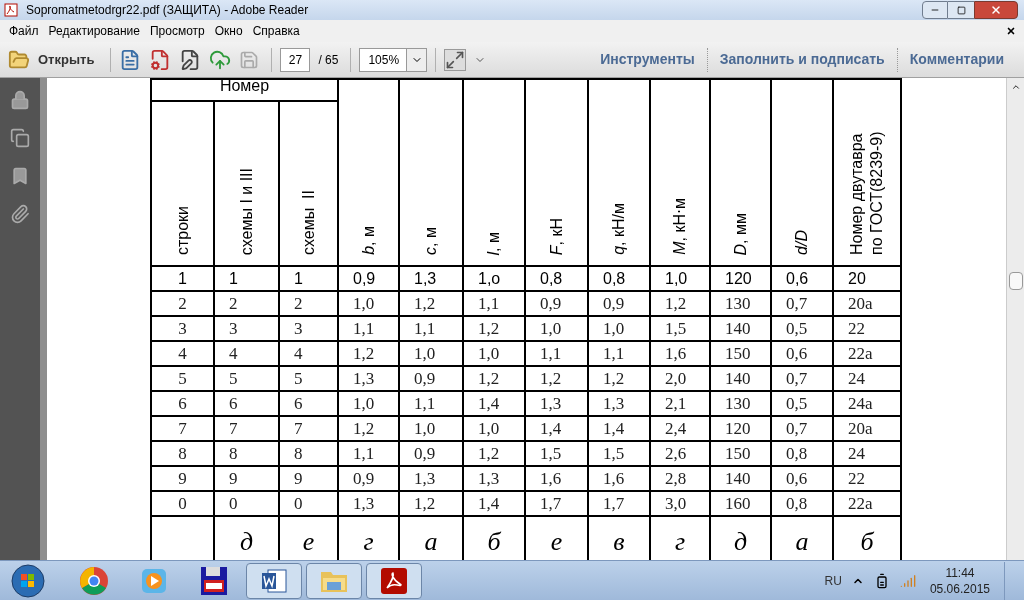  I want to click on restore-button, so click(961, 10).